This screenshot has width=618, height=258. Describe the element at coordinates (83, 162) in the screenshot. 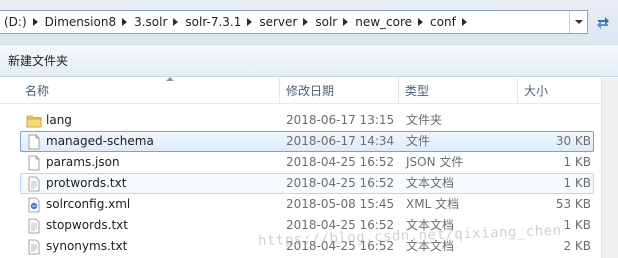

I see `file-name: params.json` at that location.